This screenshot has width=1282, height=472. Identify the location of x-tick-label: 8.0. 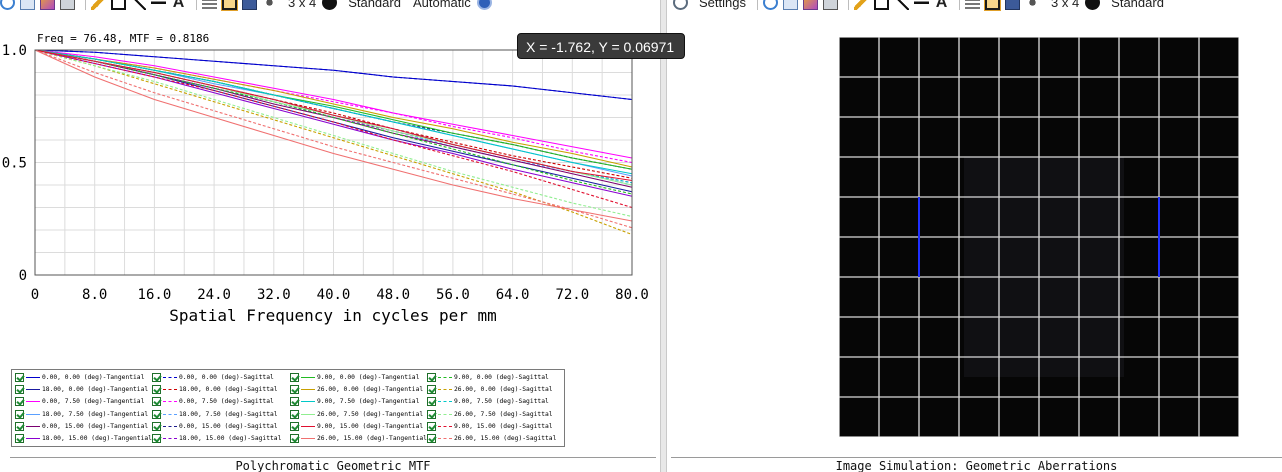
(94, 295).